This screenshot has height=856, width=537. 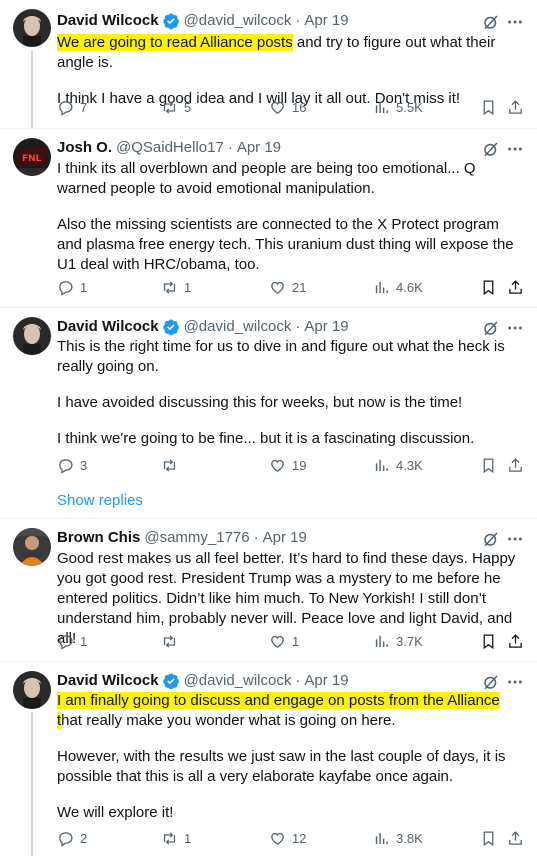 I want to click on thread-line, so click(x=32, y=89).